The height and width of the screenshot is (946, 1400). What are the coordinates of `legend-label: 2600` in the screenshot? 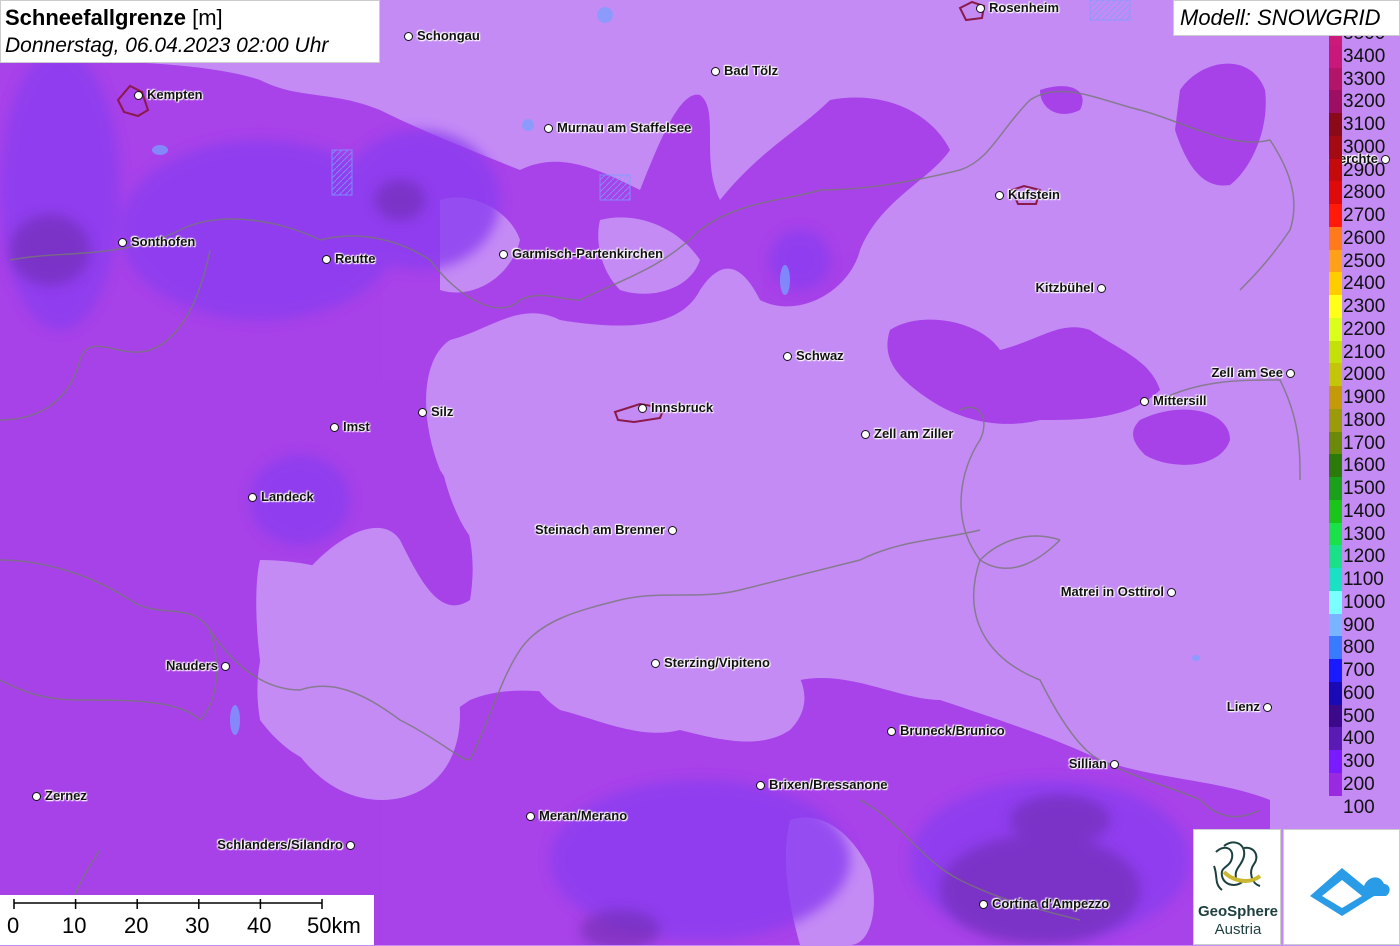 It's located at (1364, 238).